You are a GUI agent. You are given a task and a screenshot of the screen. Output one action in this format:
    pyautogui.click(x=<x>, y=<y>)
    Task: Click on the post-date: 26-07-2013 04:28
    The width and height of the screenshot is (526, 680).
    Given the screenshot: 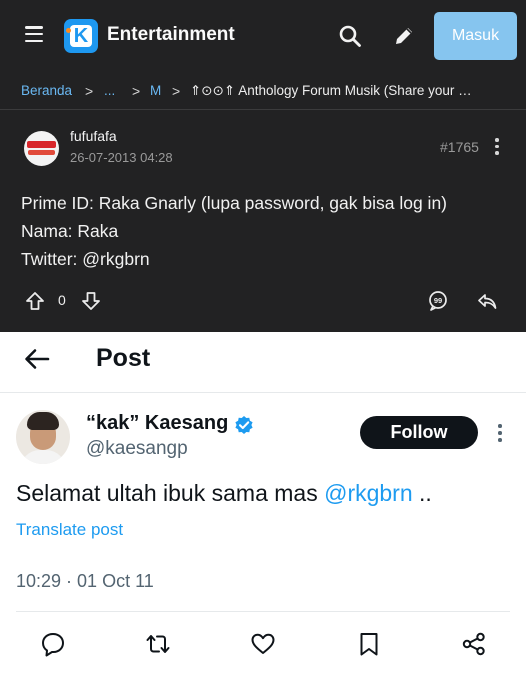 What is the action you would take?
    pyautogui.click(x=121, y=157)
    